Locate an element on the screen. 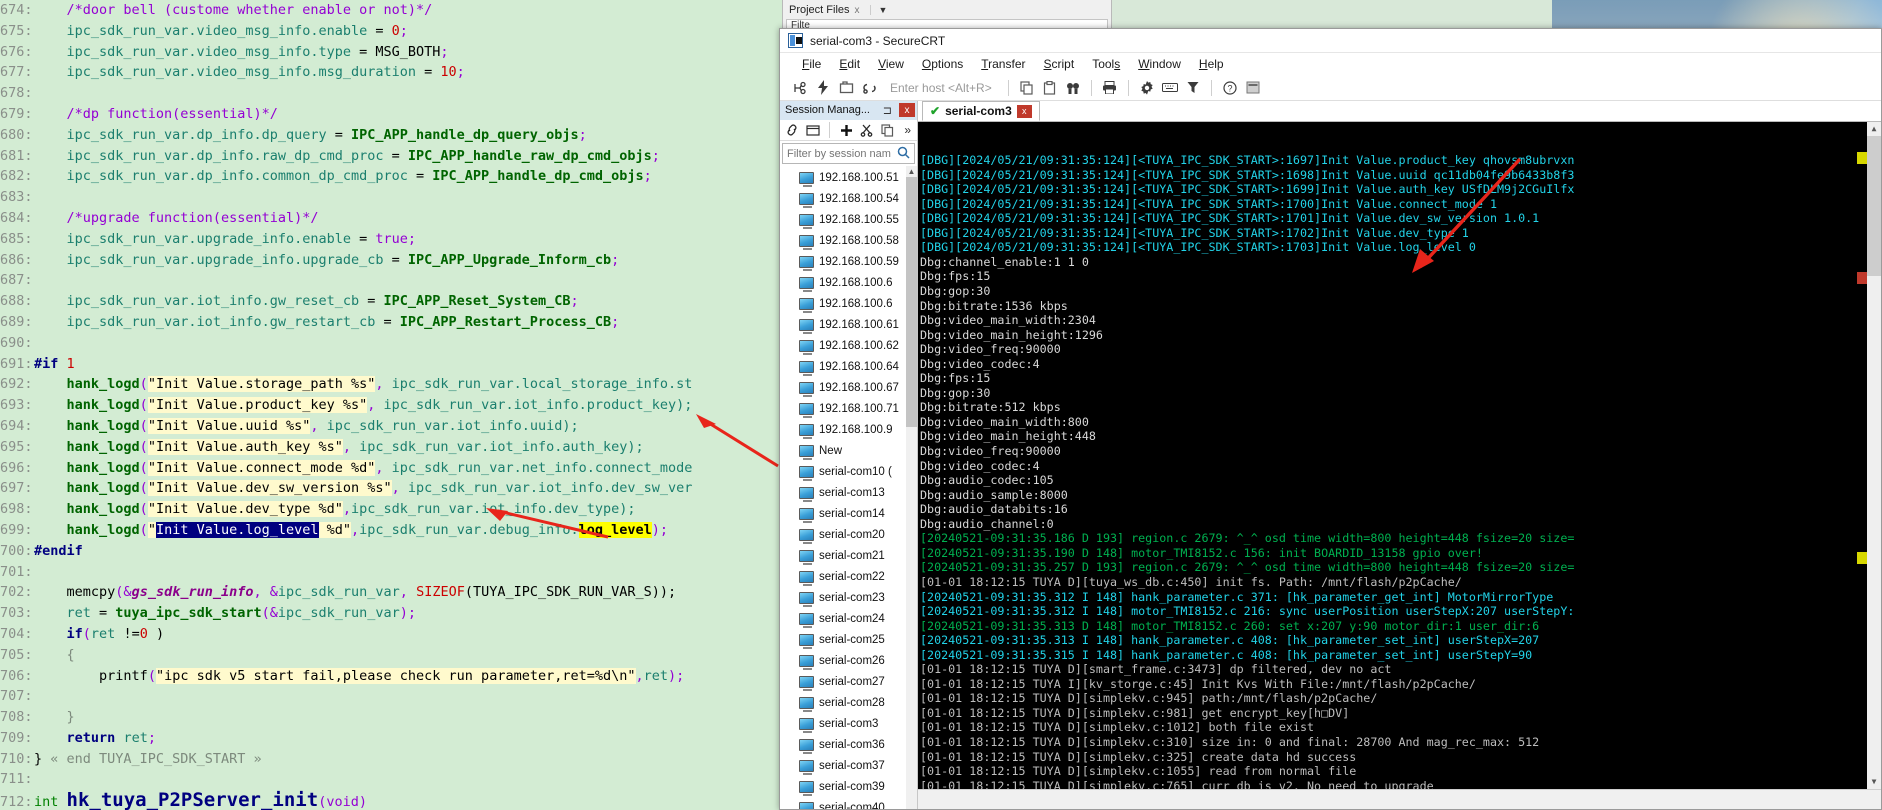 This screenshot has width=1882, height=810. help-icon: ? is located at coordinates (1230, 88).